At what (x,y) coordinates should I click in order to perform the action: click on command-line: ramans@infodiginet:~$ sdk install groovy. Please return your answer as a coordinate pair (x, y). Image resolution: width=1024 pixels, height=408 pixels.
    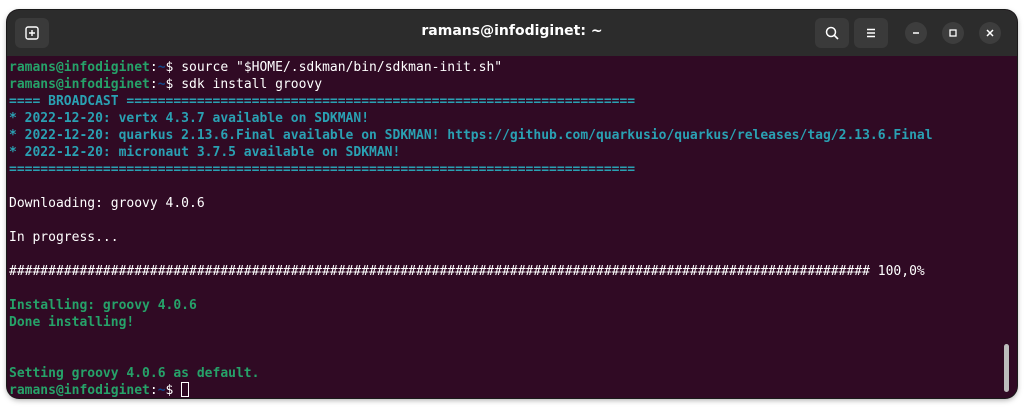
    Looking at the image, I should click on (166, 84).